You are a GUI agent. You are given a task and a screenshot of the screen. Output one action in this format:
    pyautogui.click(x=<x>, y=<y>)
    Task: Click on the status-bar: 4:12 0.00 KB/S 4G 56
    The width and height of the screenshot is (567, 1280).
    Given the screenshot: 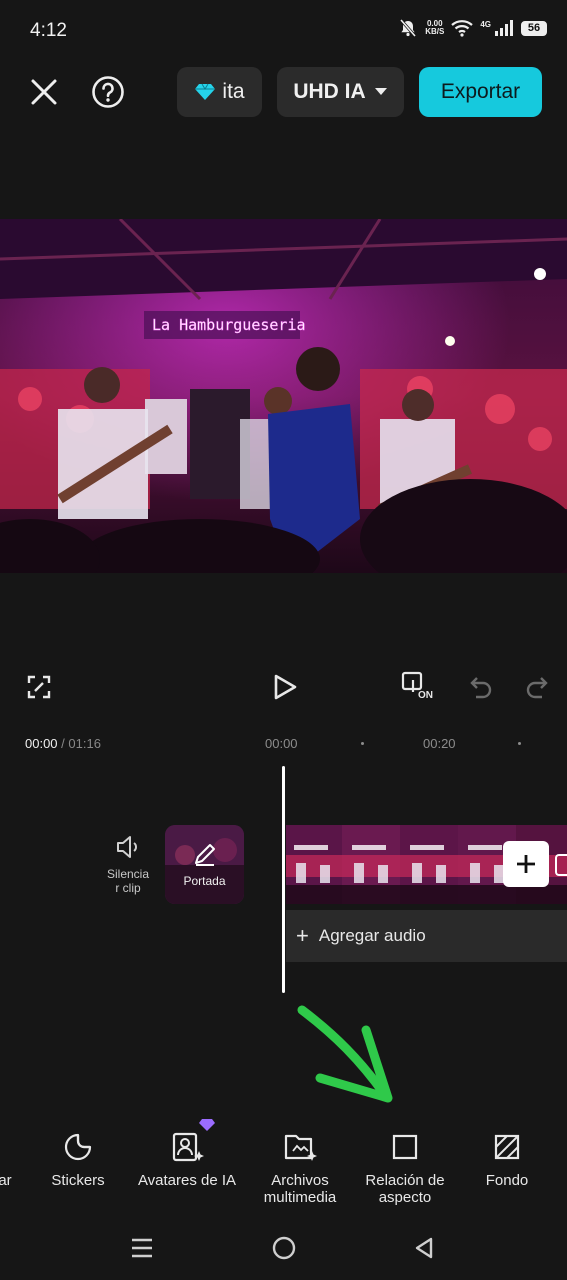 What is the action you would take?
    pyautogui.click(x=283, y=32)
    